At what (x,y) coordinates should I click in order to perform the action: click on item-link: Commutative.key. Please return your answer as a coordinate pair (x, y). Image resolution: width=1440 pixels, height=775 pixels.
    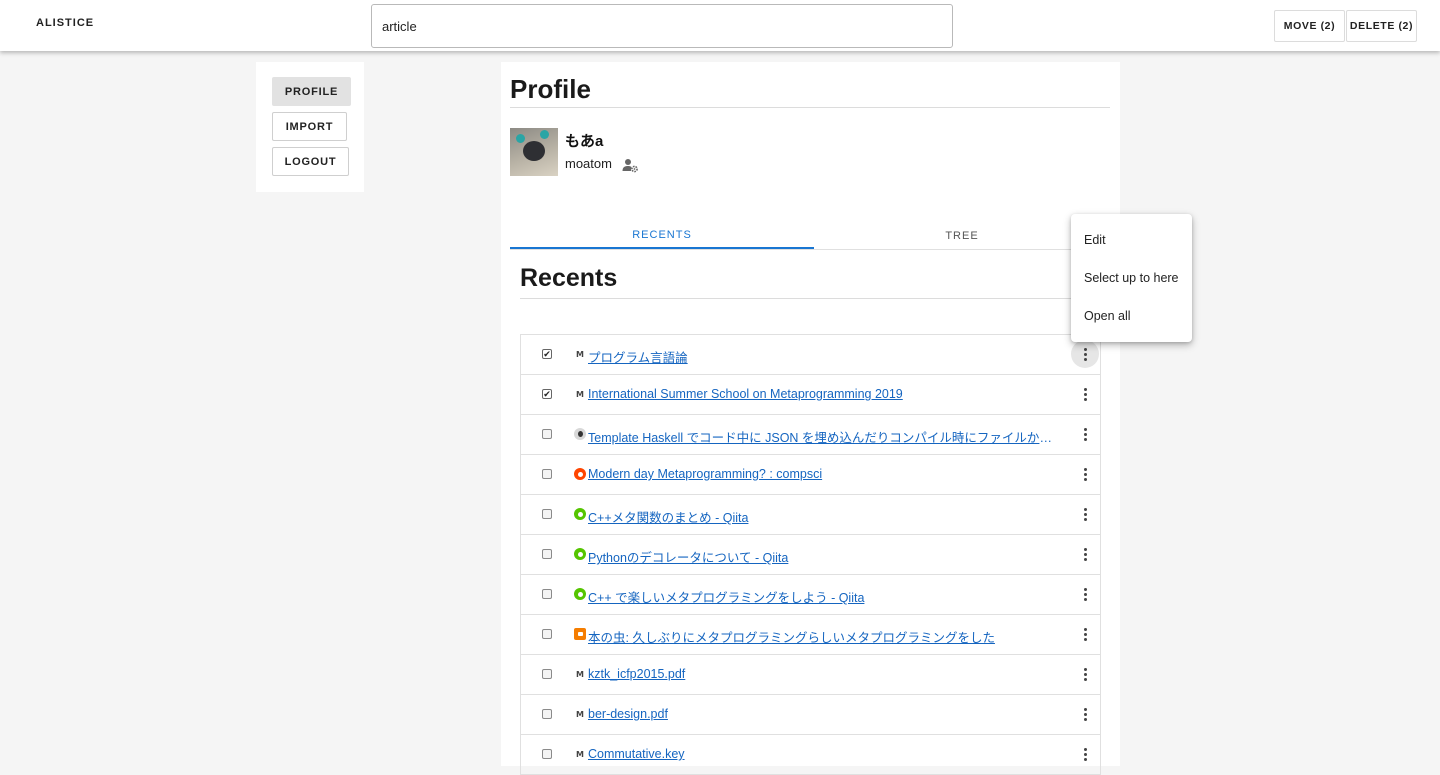
    Looking at the image, I should click on (823, 754).